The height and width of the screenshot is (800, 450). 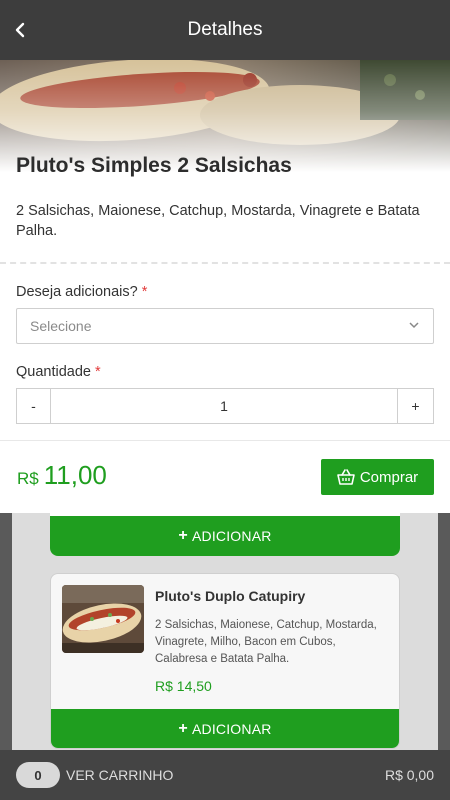 I want to click on total-price: R$ 11,00, so click(x=62, y=475).